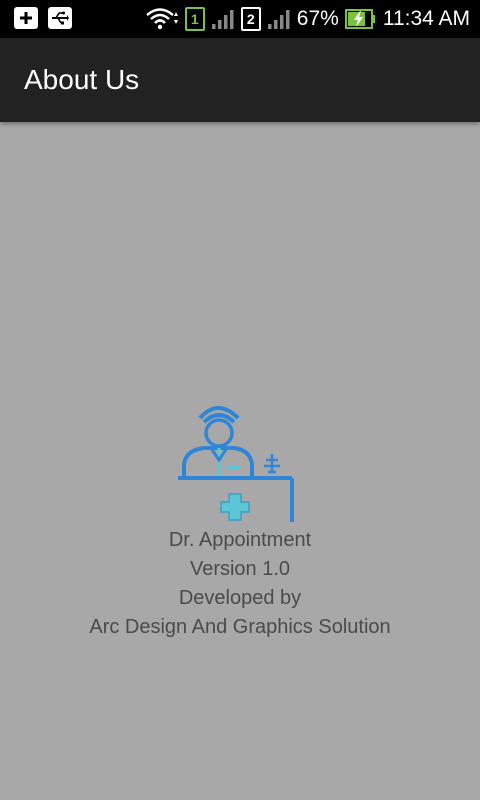 Image resolution: width=480 pixels, height=800 pixels. I want to click on developer-name: Arc Design And Graphics Solution, so click(240, 627).